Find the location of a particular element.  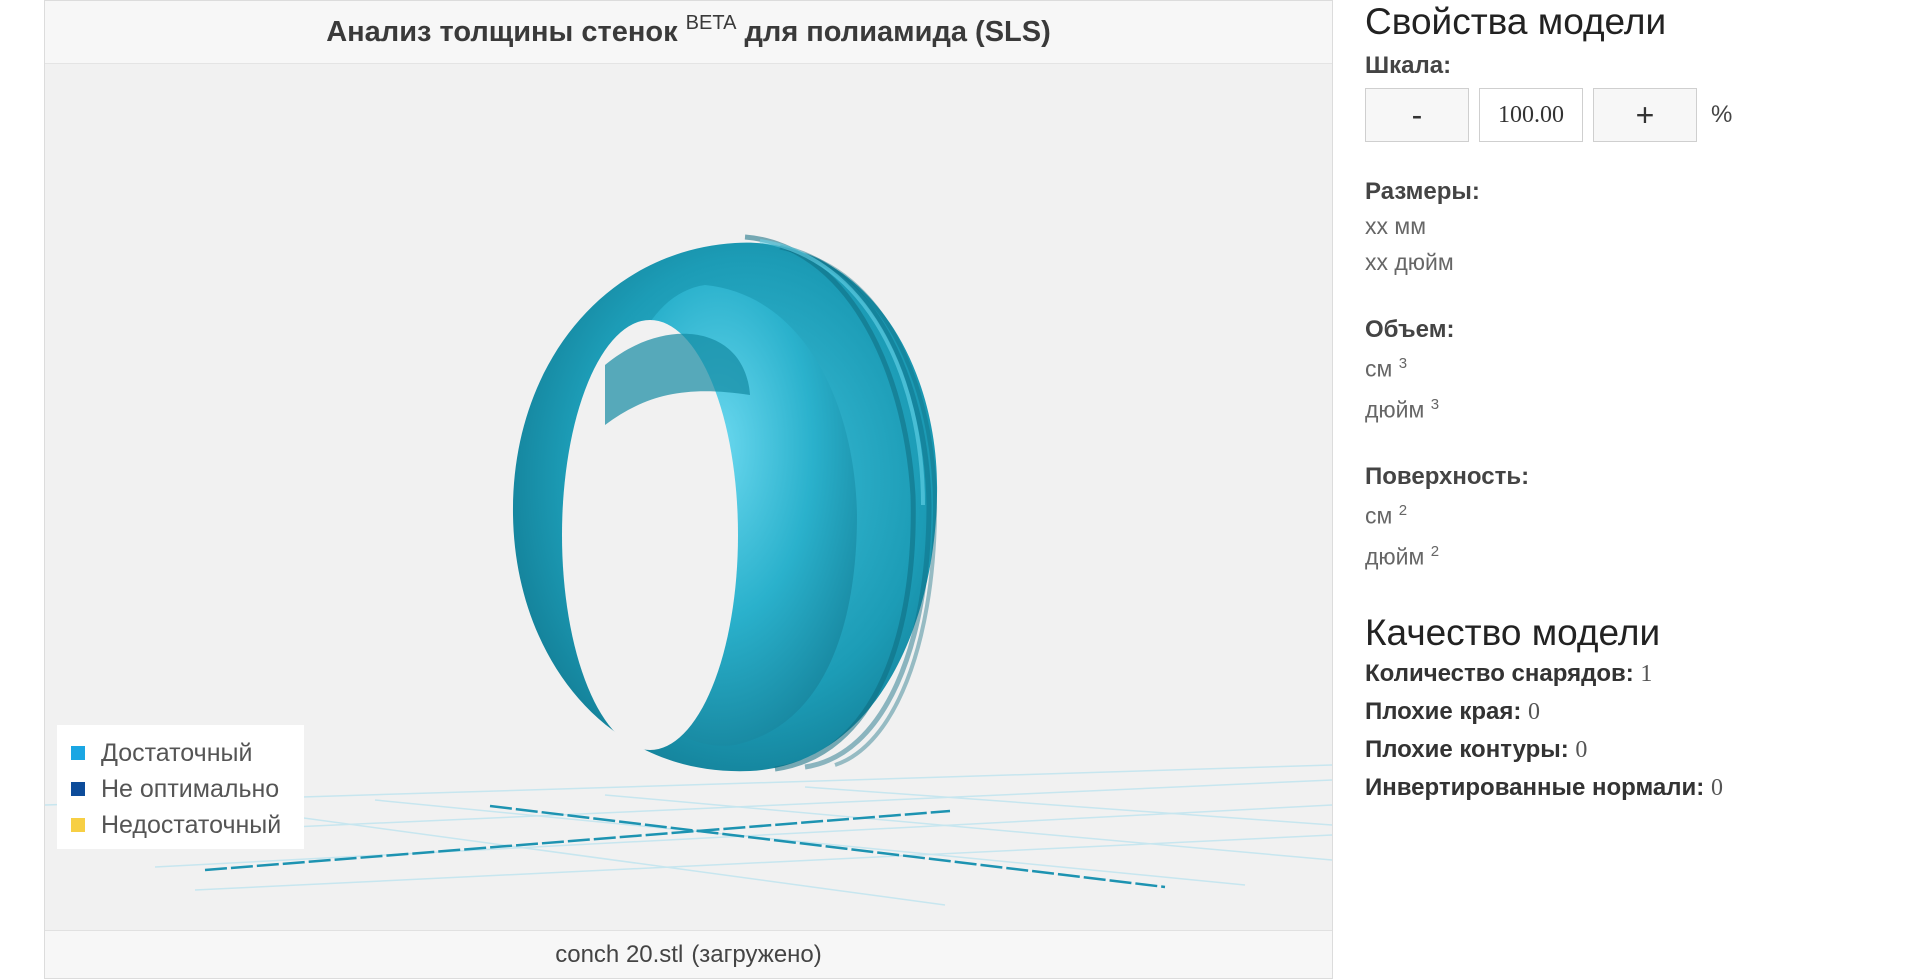

properties-heading: Свойства модели is located at coordinates (1516, 21).